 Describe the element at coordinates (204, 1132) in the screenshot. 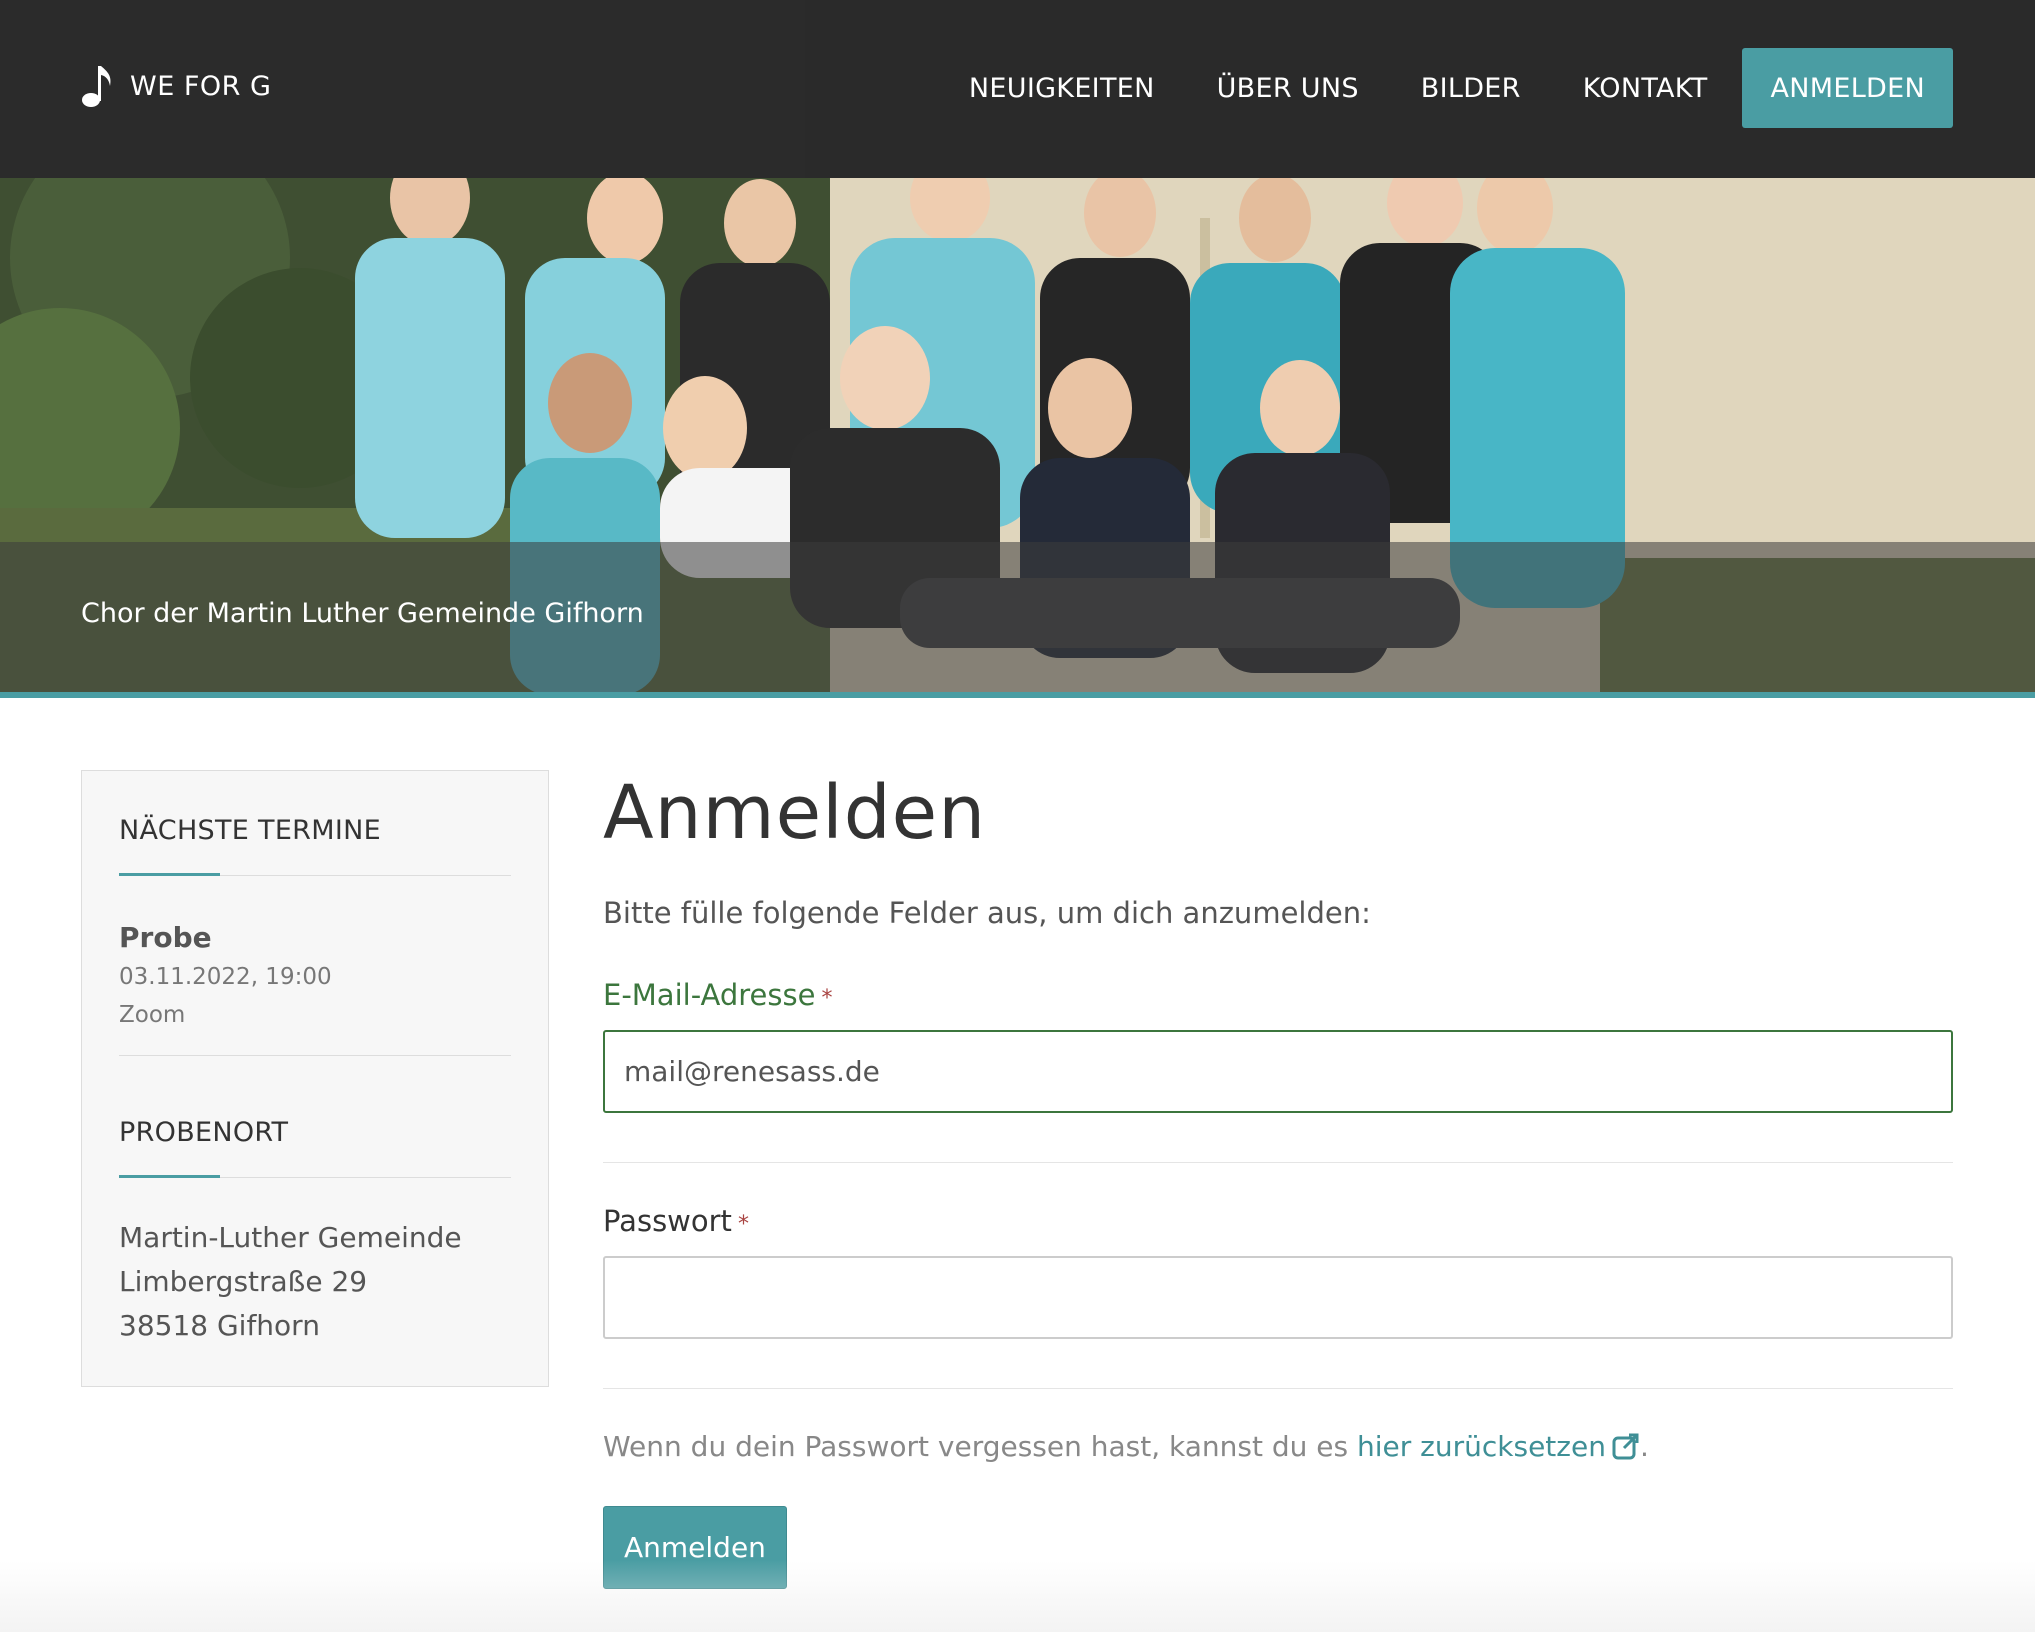

I see `rehearsal-location-heading: PROBENORT` at that location.